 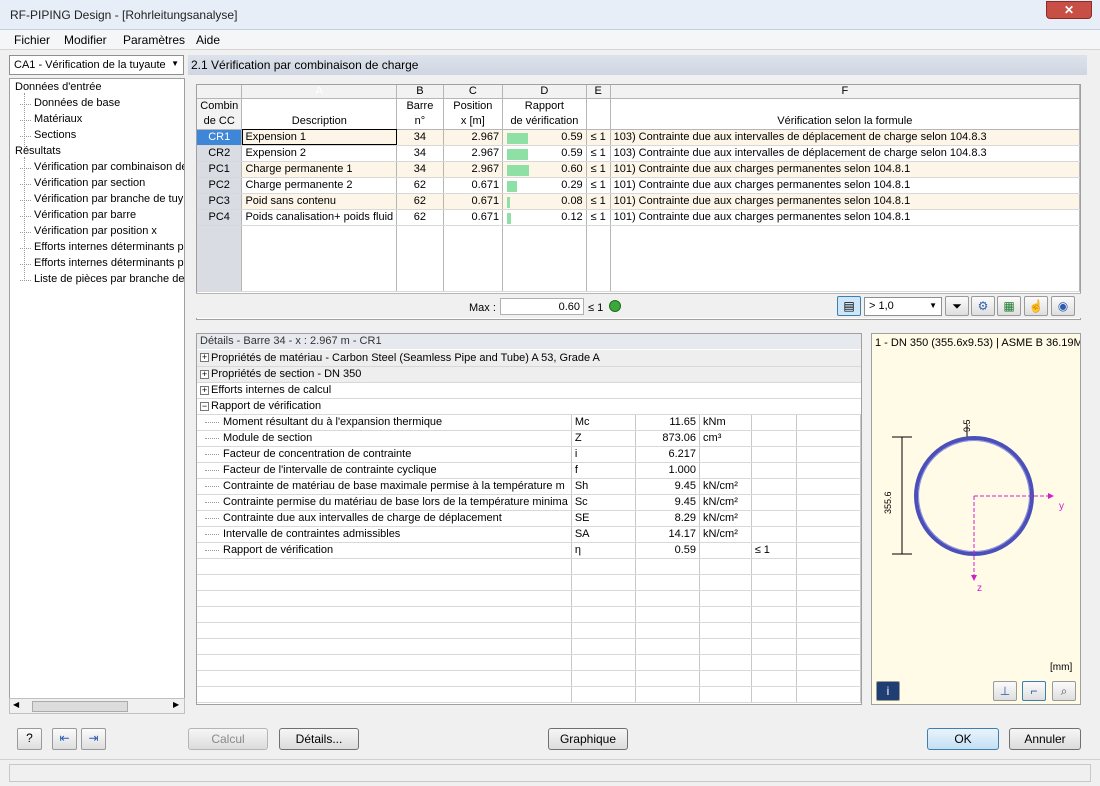 What do you see at coordinates (529, 678) in the screenshot?
I see `details-empty-row` at bounding box center [529, 678].